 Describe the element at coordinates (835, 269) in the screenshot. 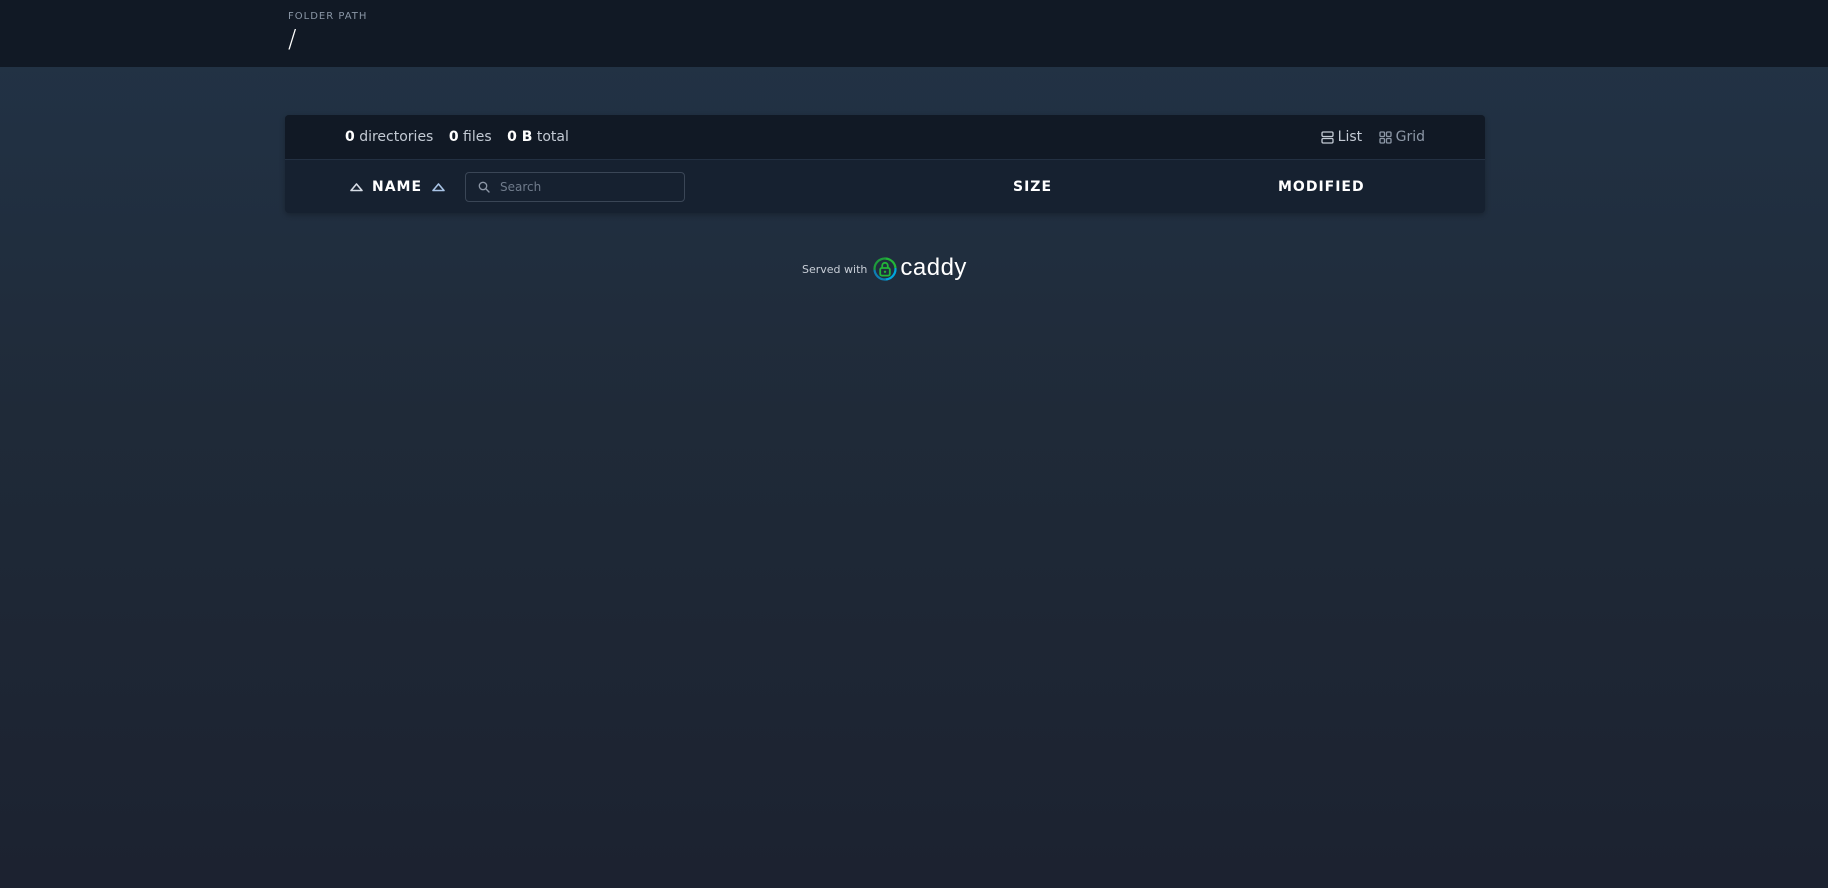

I see `served-with-text: Served with` at that location.